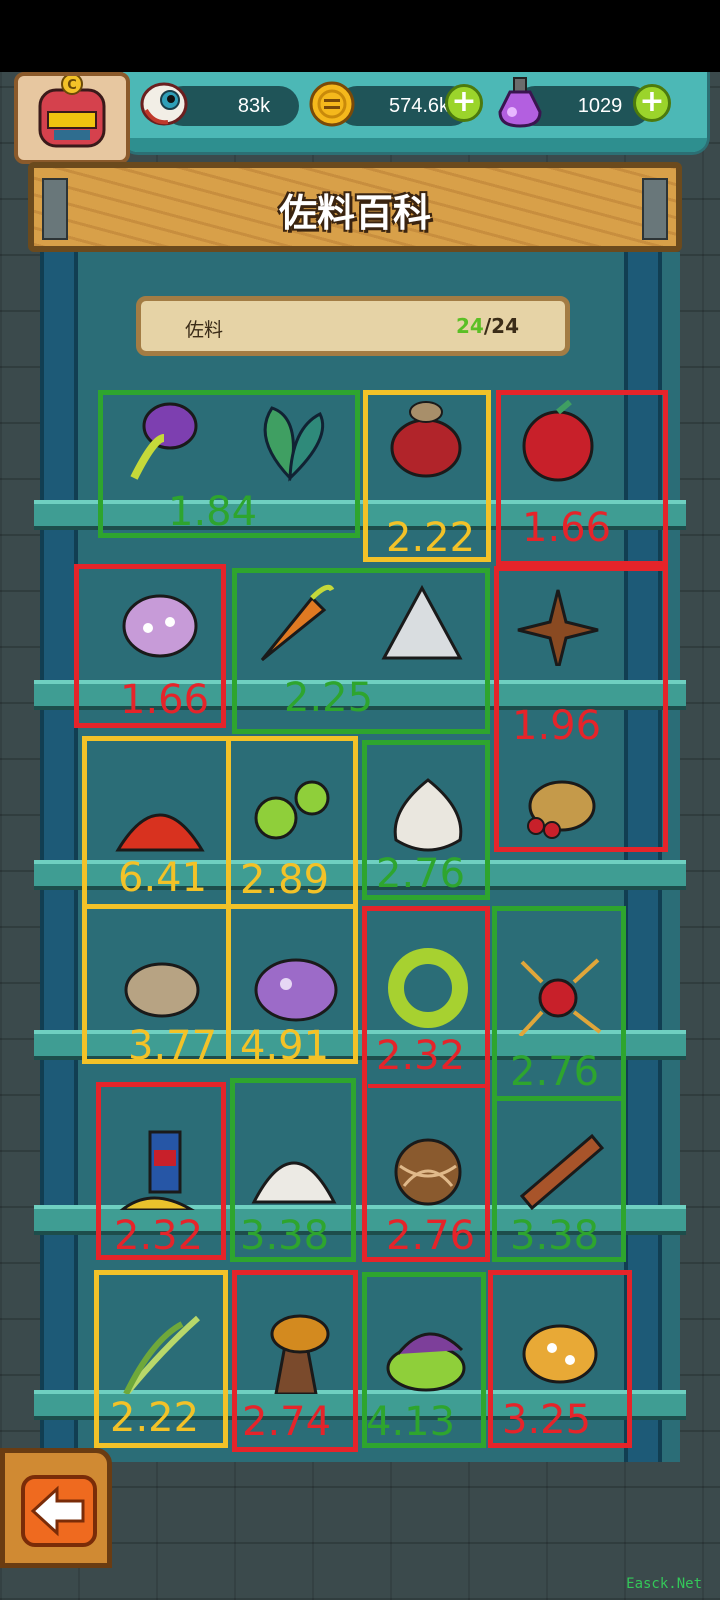  What do you see at coordinates (360, 36) in the screenshot?
I see `status-bar-area` at bounding box center [360, 36].